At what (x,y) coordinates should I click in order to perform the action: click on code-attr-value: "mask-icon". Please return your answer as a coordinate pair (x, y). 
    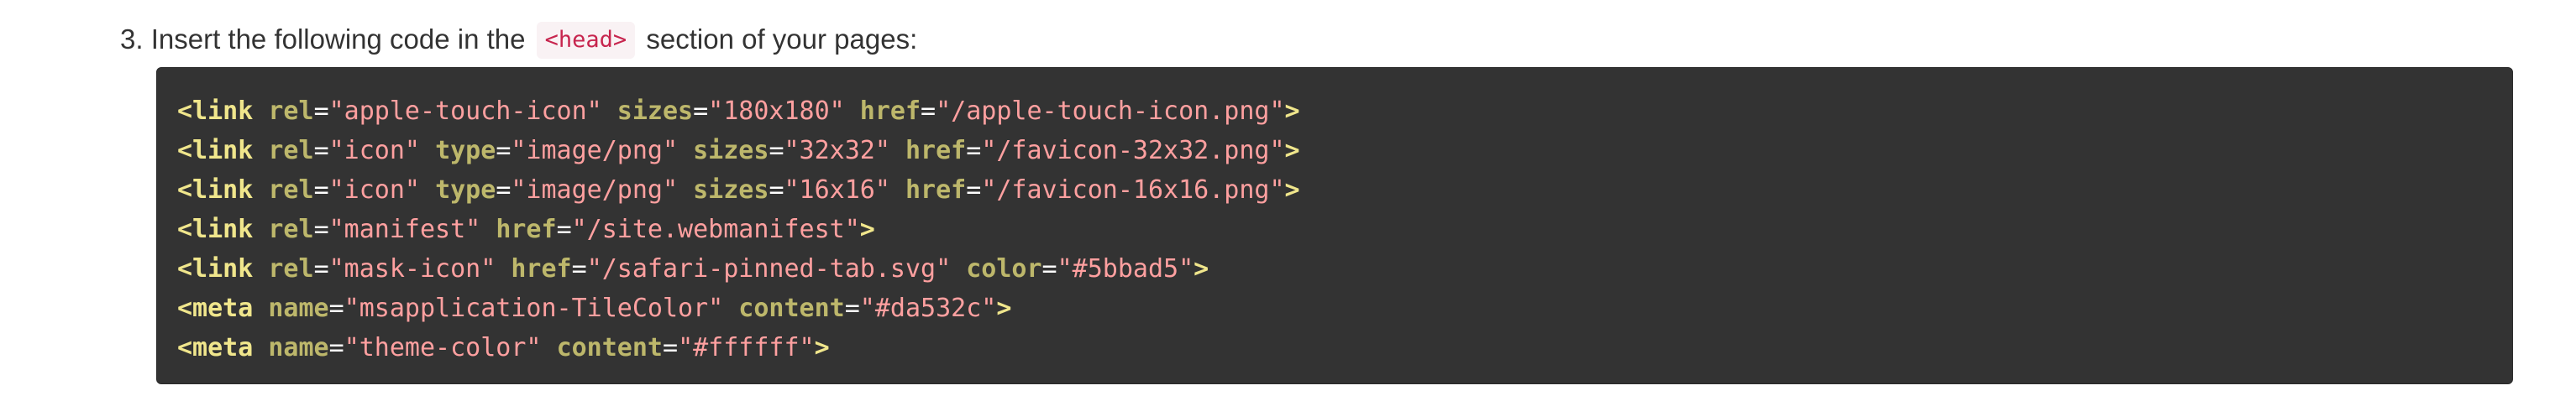
    Looking at the image, I should click on (412, 269).